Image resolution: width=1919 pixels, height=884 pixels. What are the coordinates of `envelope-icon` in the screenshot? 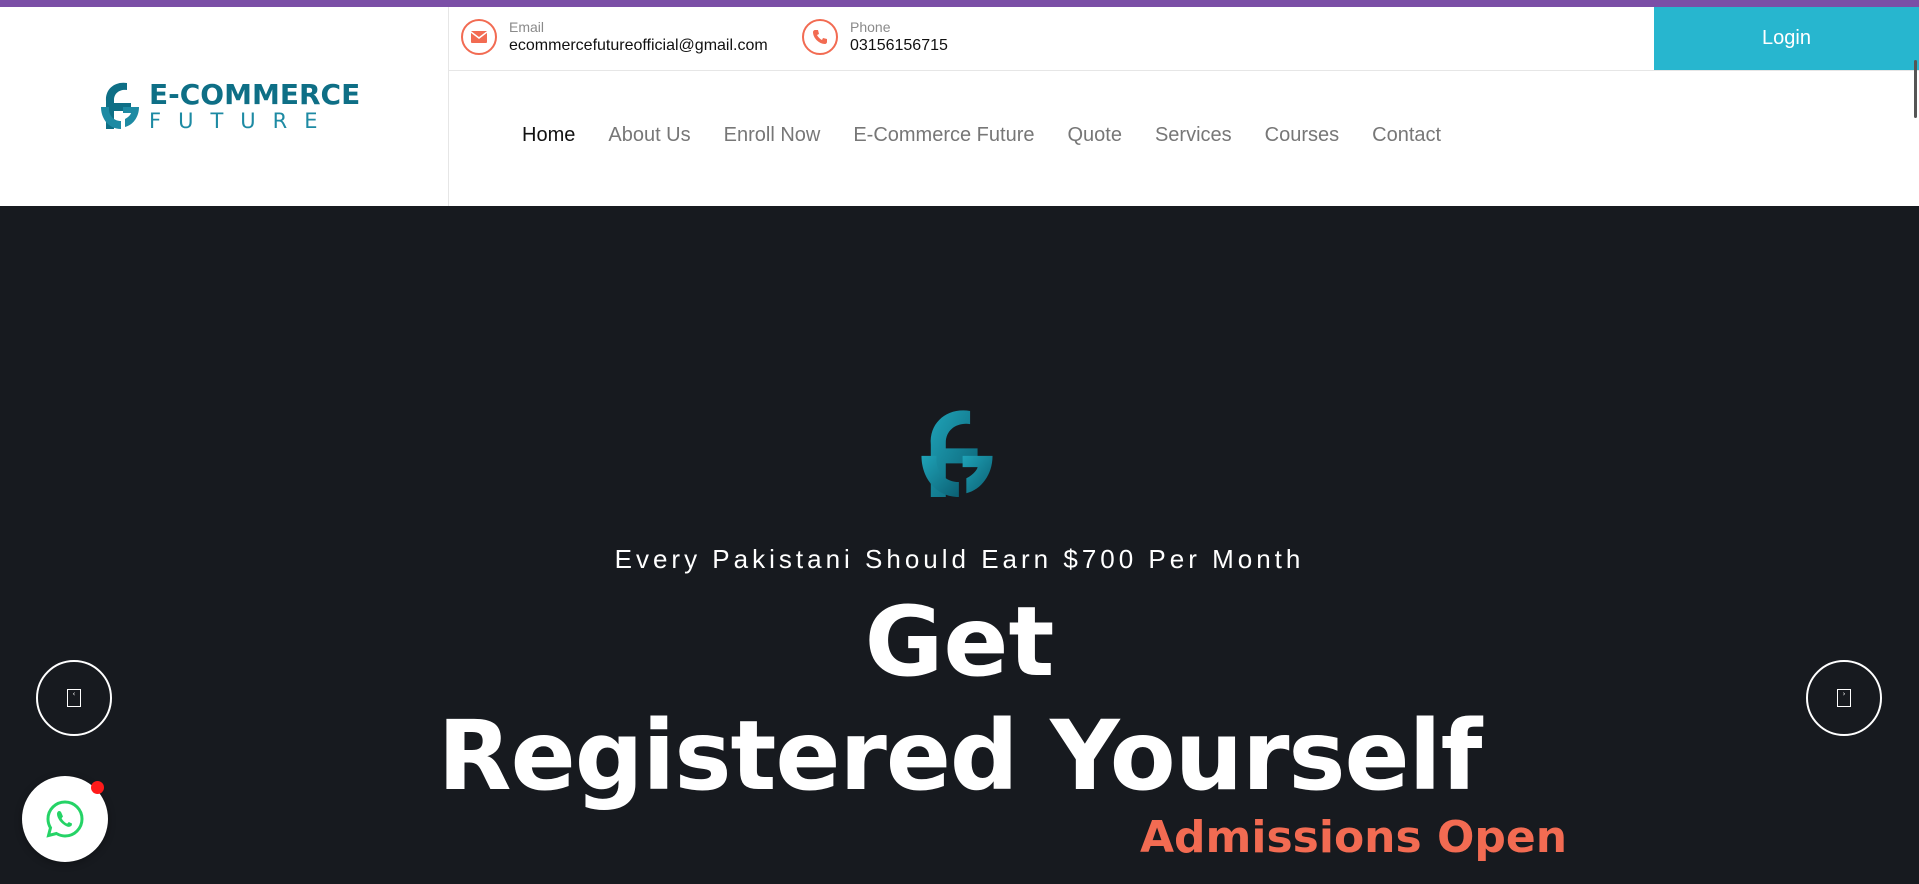 It's located at (479, 37).